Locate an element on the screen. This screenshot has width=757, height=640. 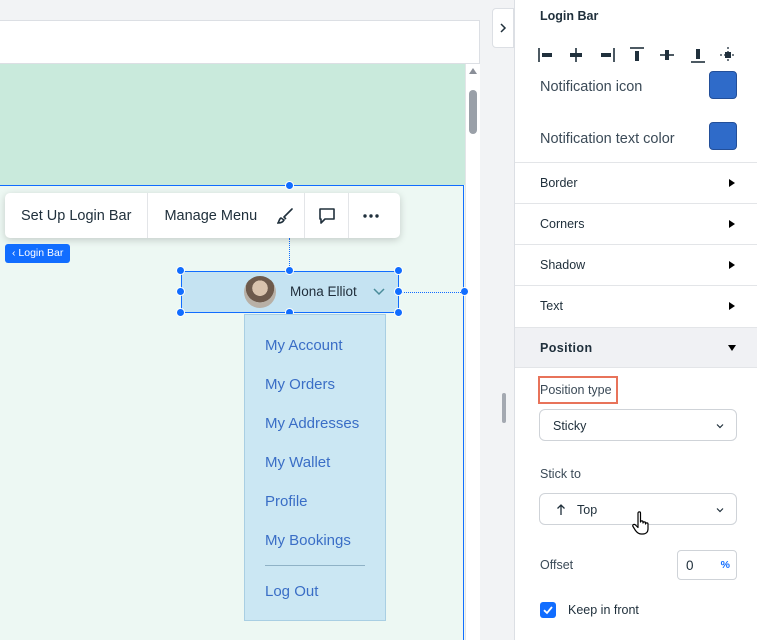
guide-line-horizontal is located at coordinates (431, 292).